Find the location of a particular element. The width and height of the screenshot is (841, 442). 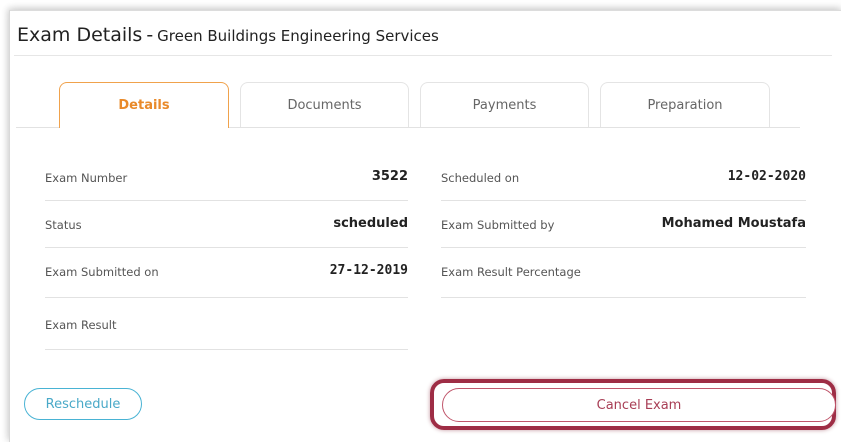

page-subtitle: Green Buildings Engineering Services is located at coordinates (298, 36).